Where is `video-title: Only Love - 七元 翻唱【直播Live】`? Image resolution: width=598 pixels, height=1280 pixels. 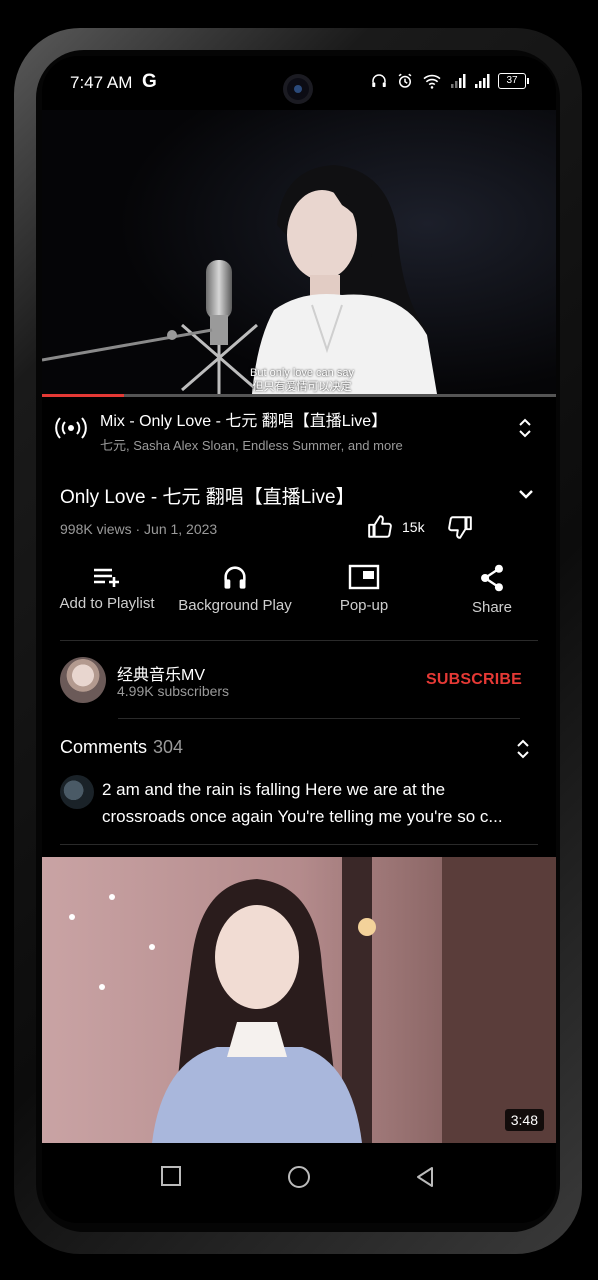
video-title: Only Love - 七元 翻唱【直播Live】 is located at coordinates (207, 497).